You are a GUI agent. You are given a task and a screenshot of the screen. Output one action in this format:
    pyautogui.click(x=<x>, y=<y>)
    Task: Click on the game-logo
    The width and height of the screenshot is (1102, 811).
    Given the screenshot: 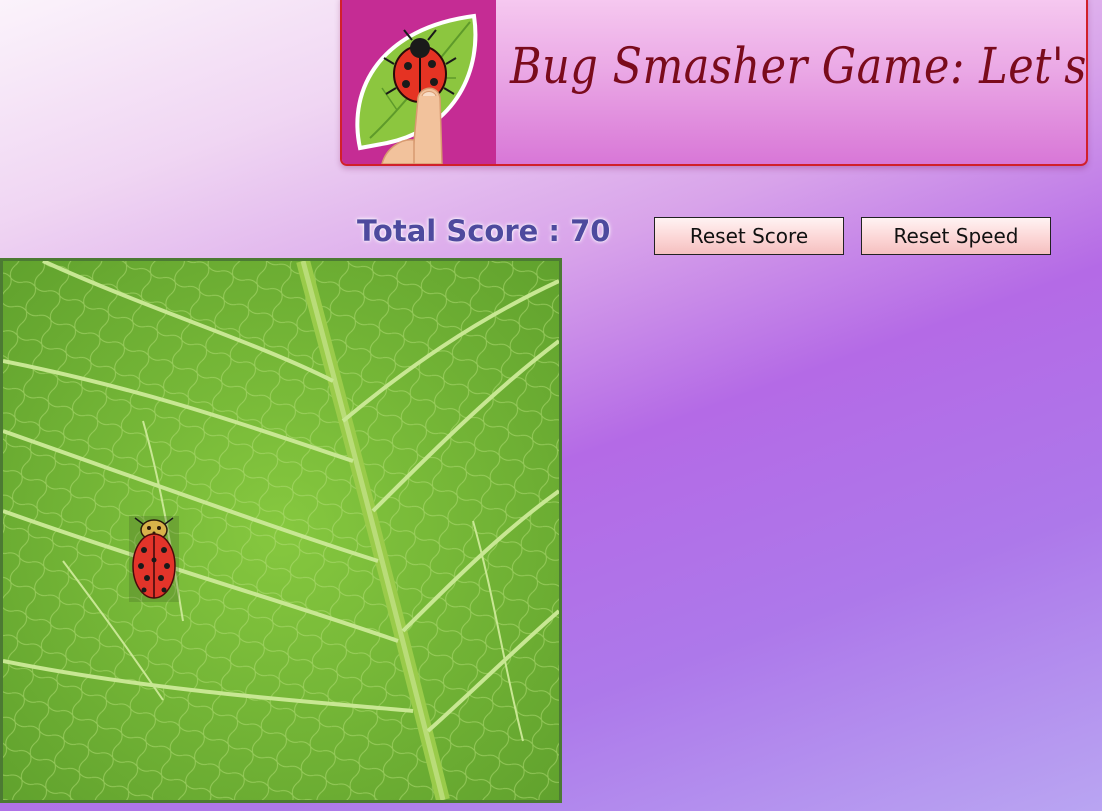 What is the action you would take?
    pyautogui.click(x=419, y=82)
    